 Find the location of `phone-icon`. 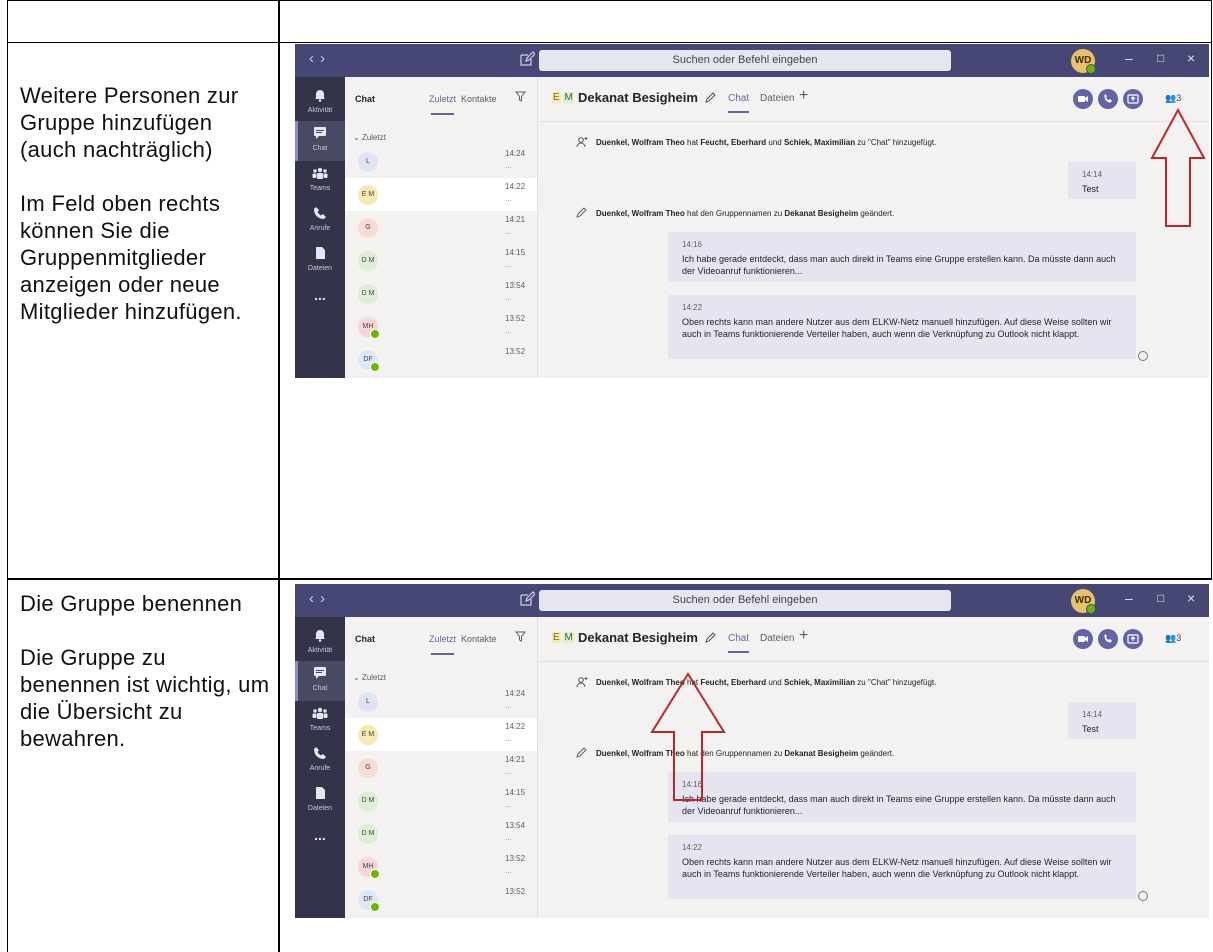

phone-icon is located at coordinates (320, 753).